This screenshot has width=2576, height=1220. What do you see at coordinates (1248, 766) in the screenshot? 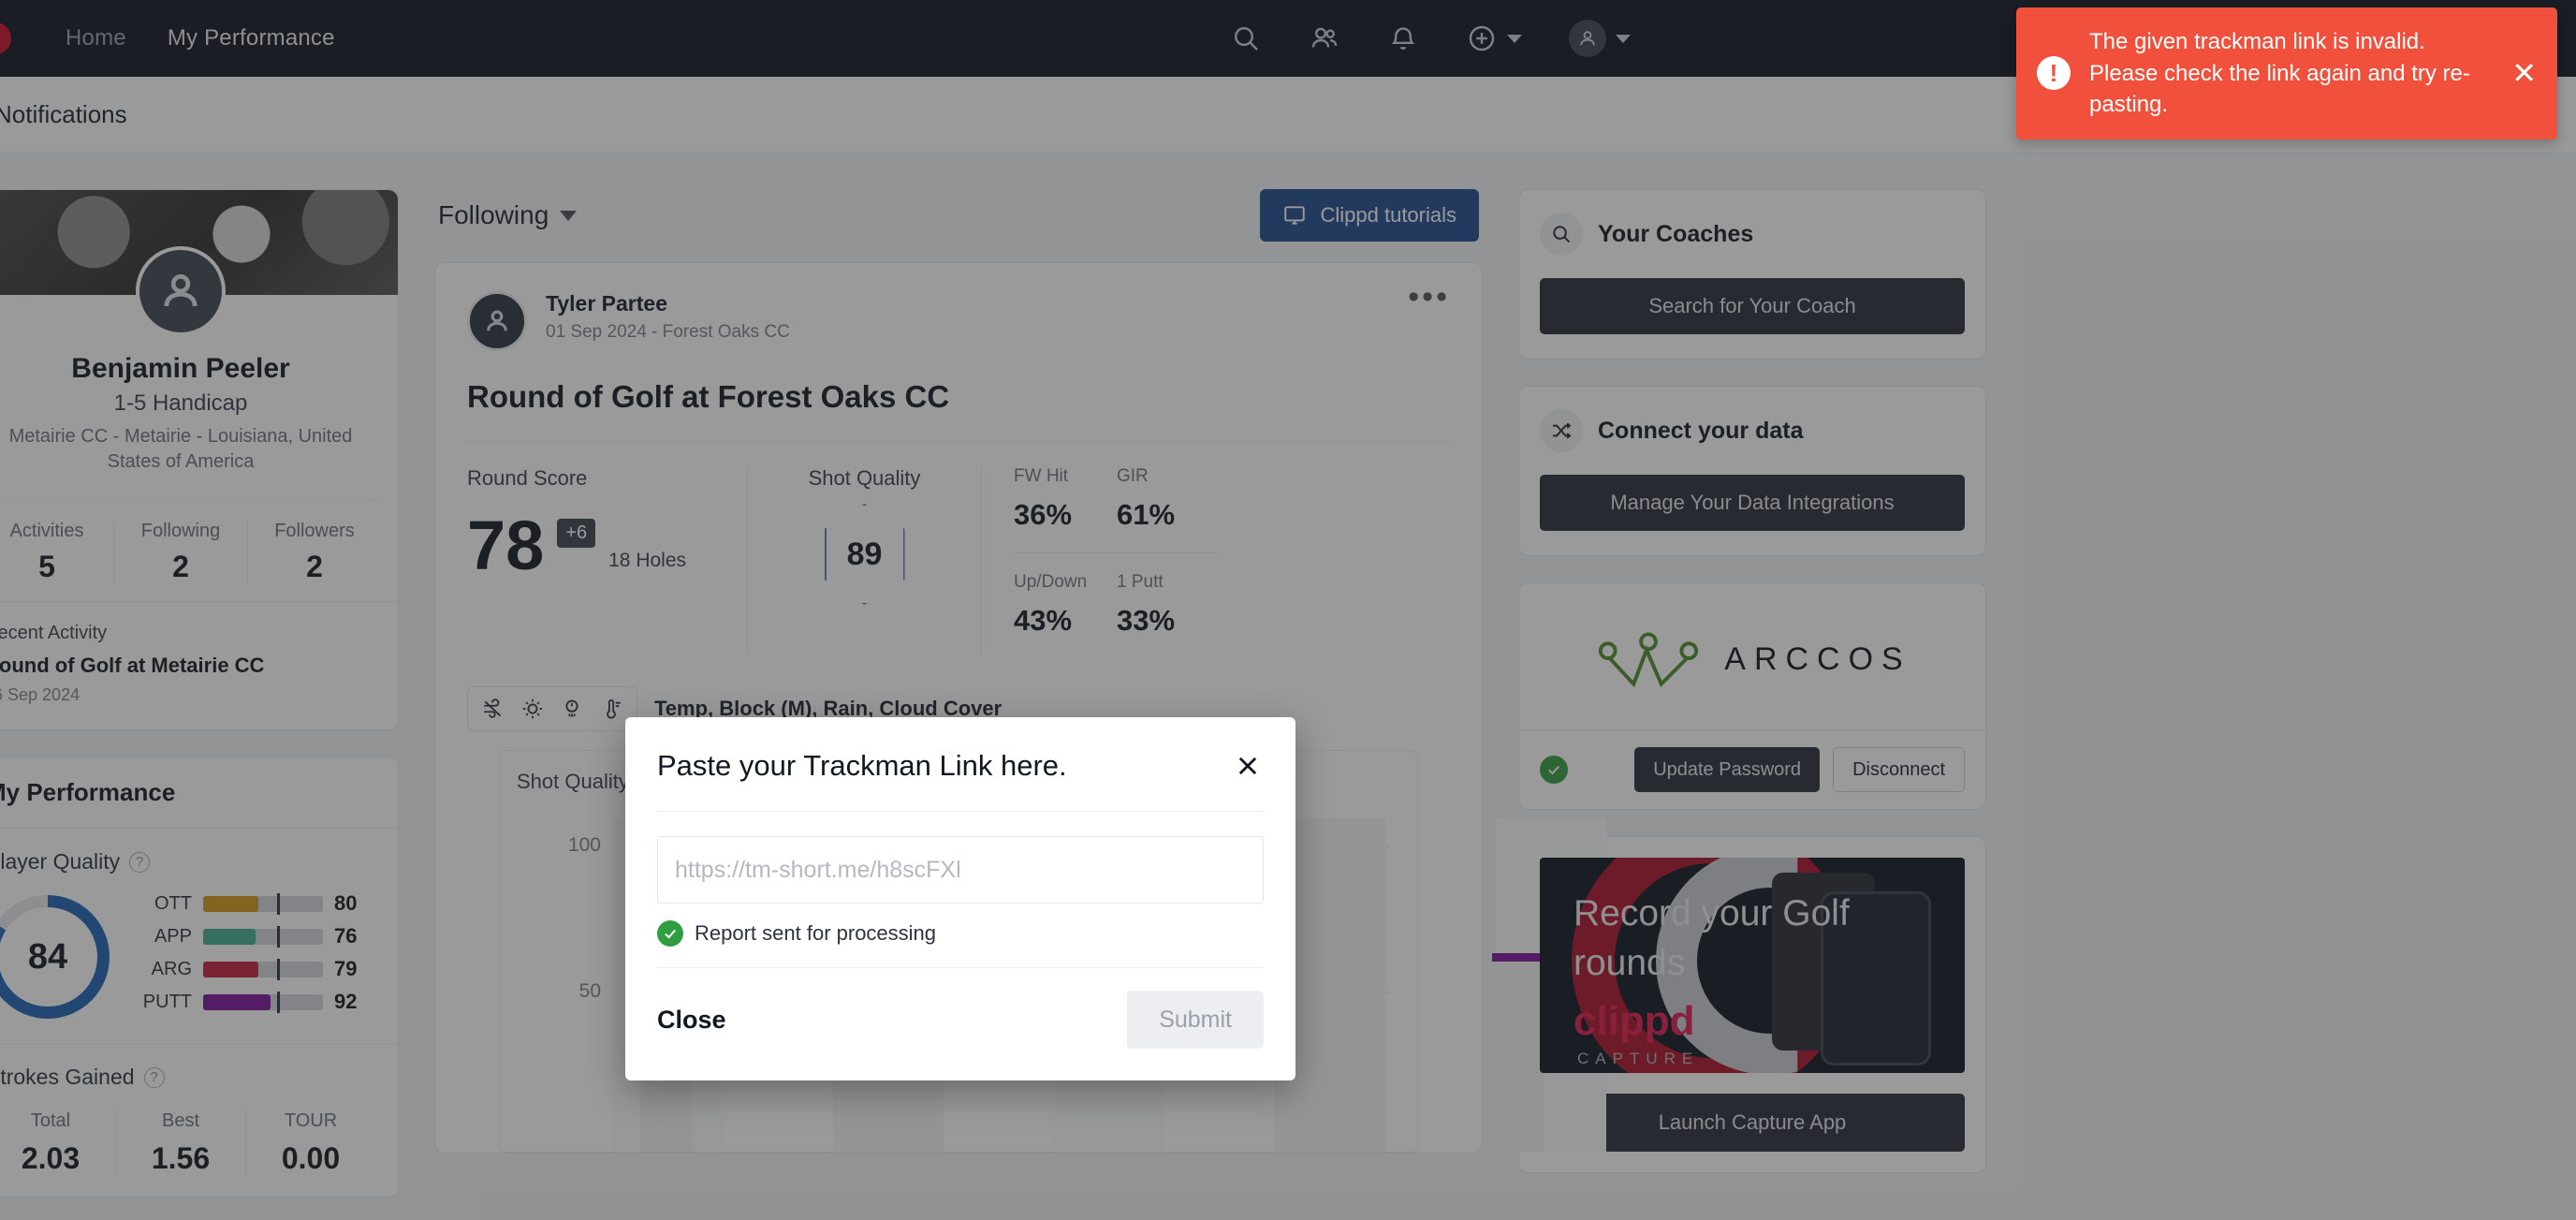
I see `close-icon` at bounding box center [1248, 766].